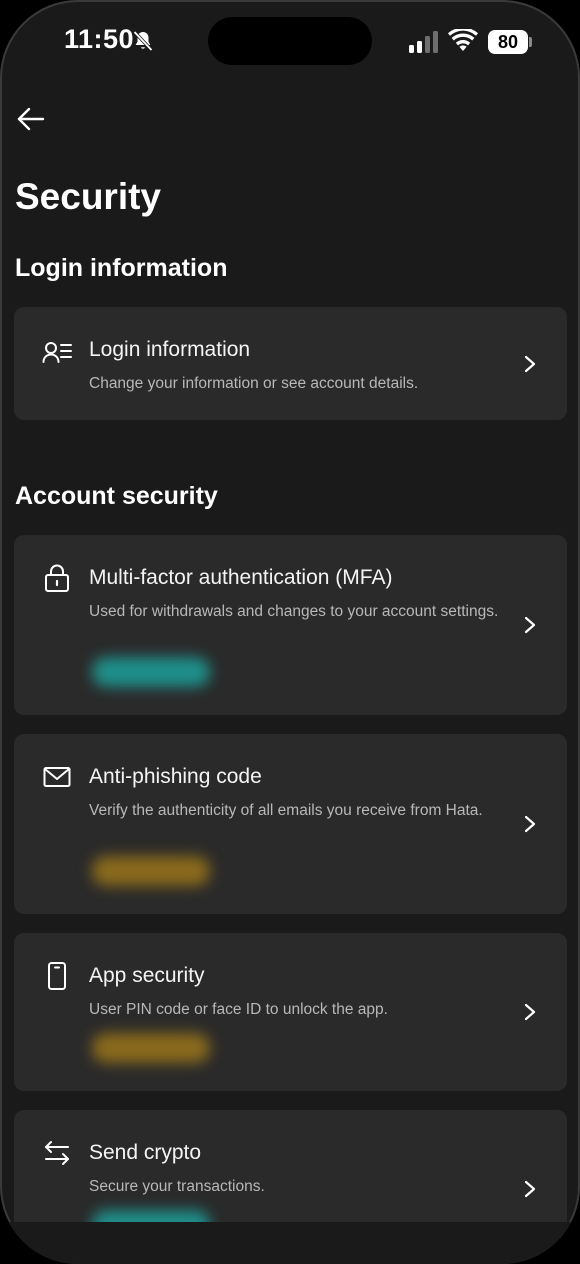 This screenshot has height=1264, width=580. Describe the element at coordinates (99, 39) in the screenshot. I see `status-time: 11:50` at that location.